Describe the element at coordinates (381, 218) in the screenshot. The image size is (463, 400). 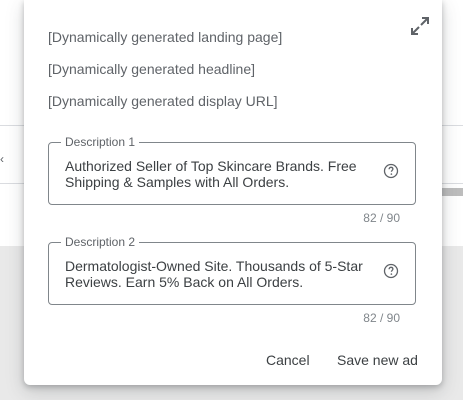
I see `description-1-counter: 82 / 90` at that location.